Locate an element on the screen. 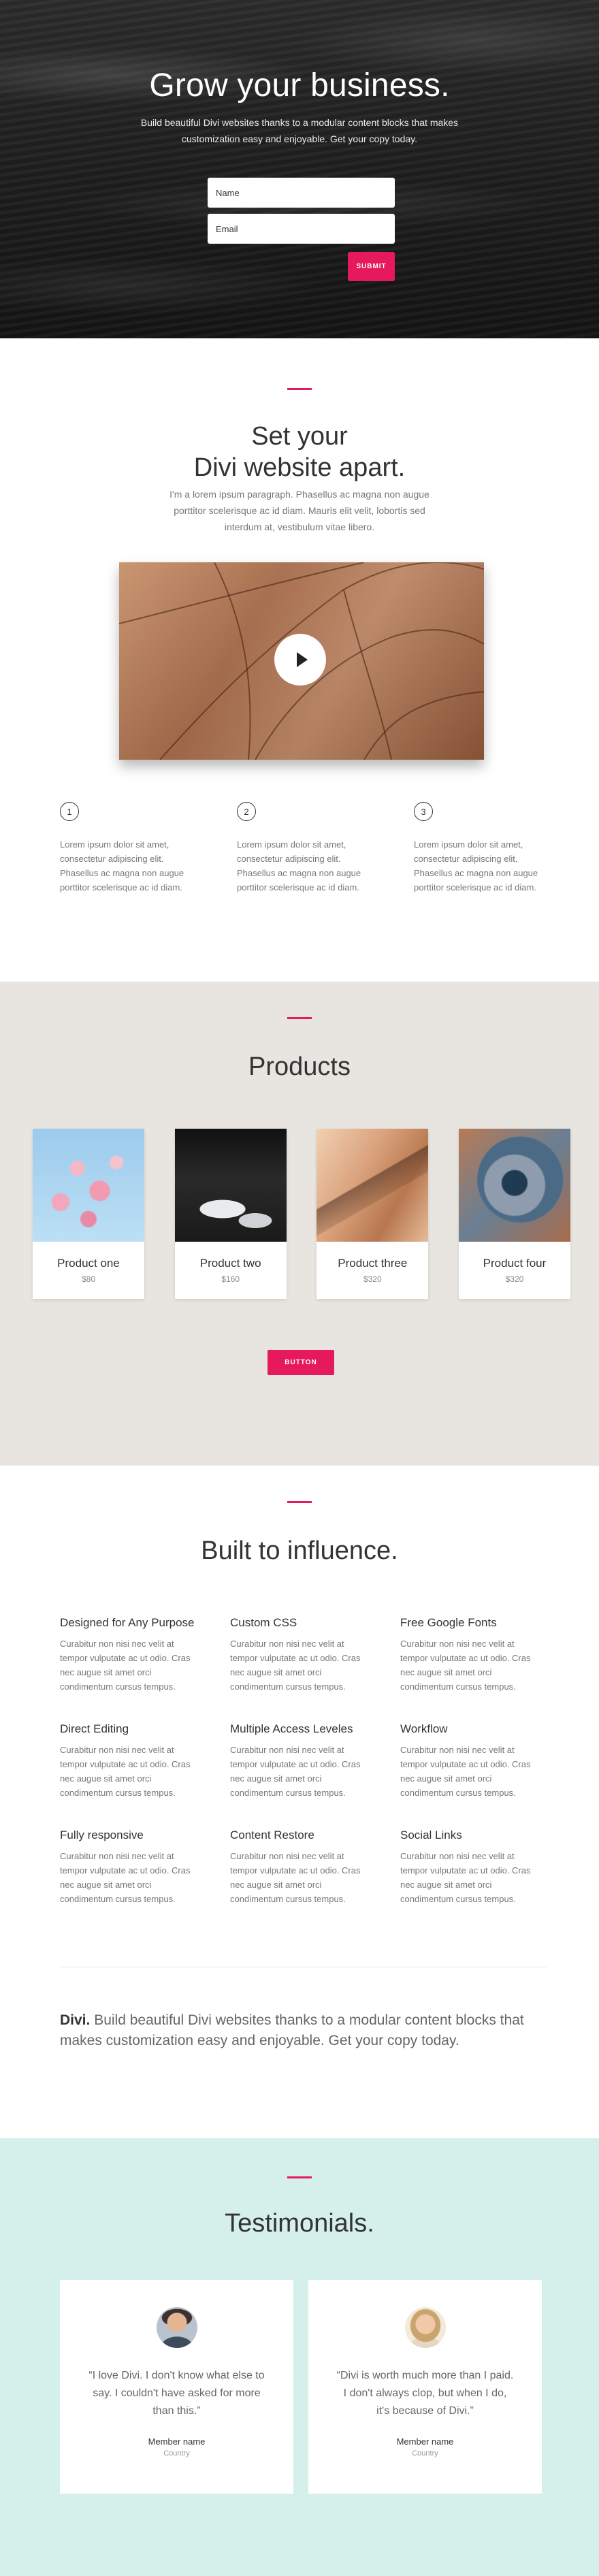  product-card: Product two $160 is located at coordinates (230, 1214).